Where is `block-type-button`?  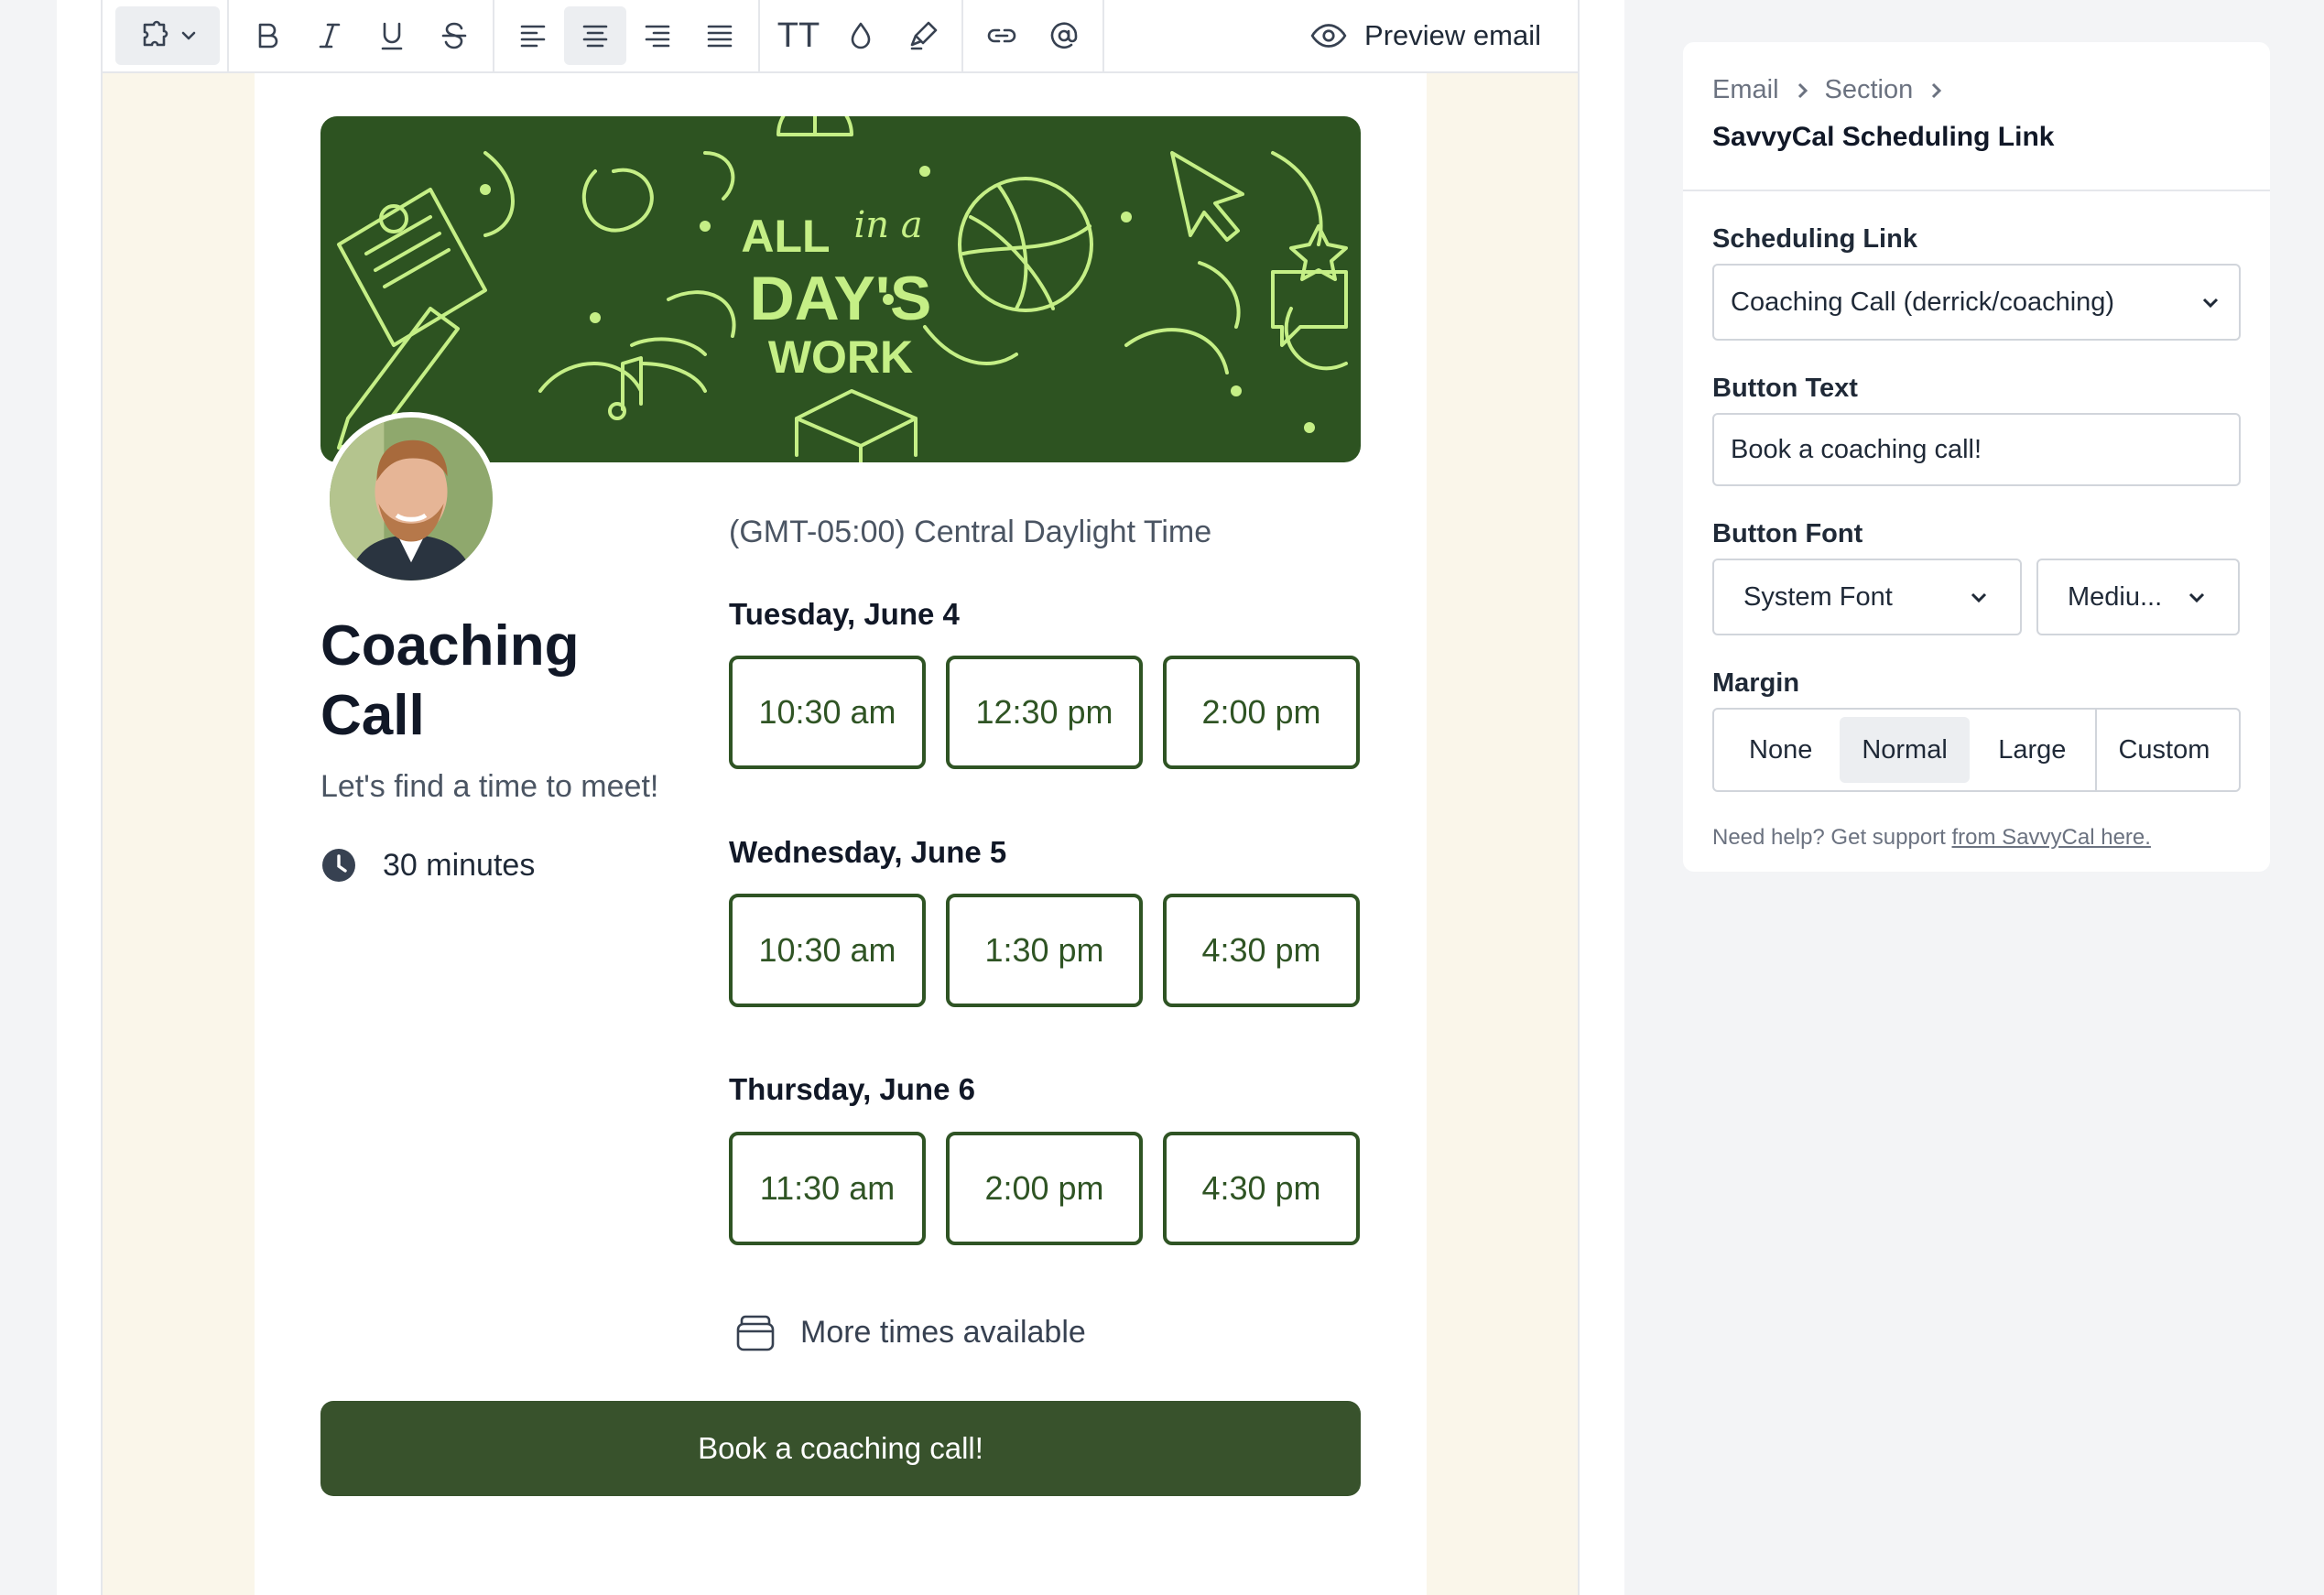 block-type-button is located at coordinates (168, 36).